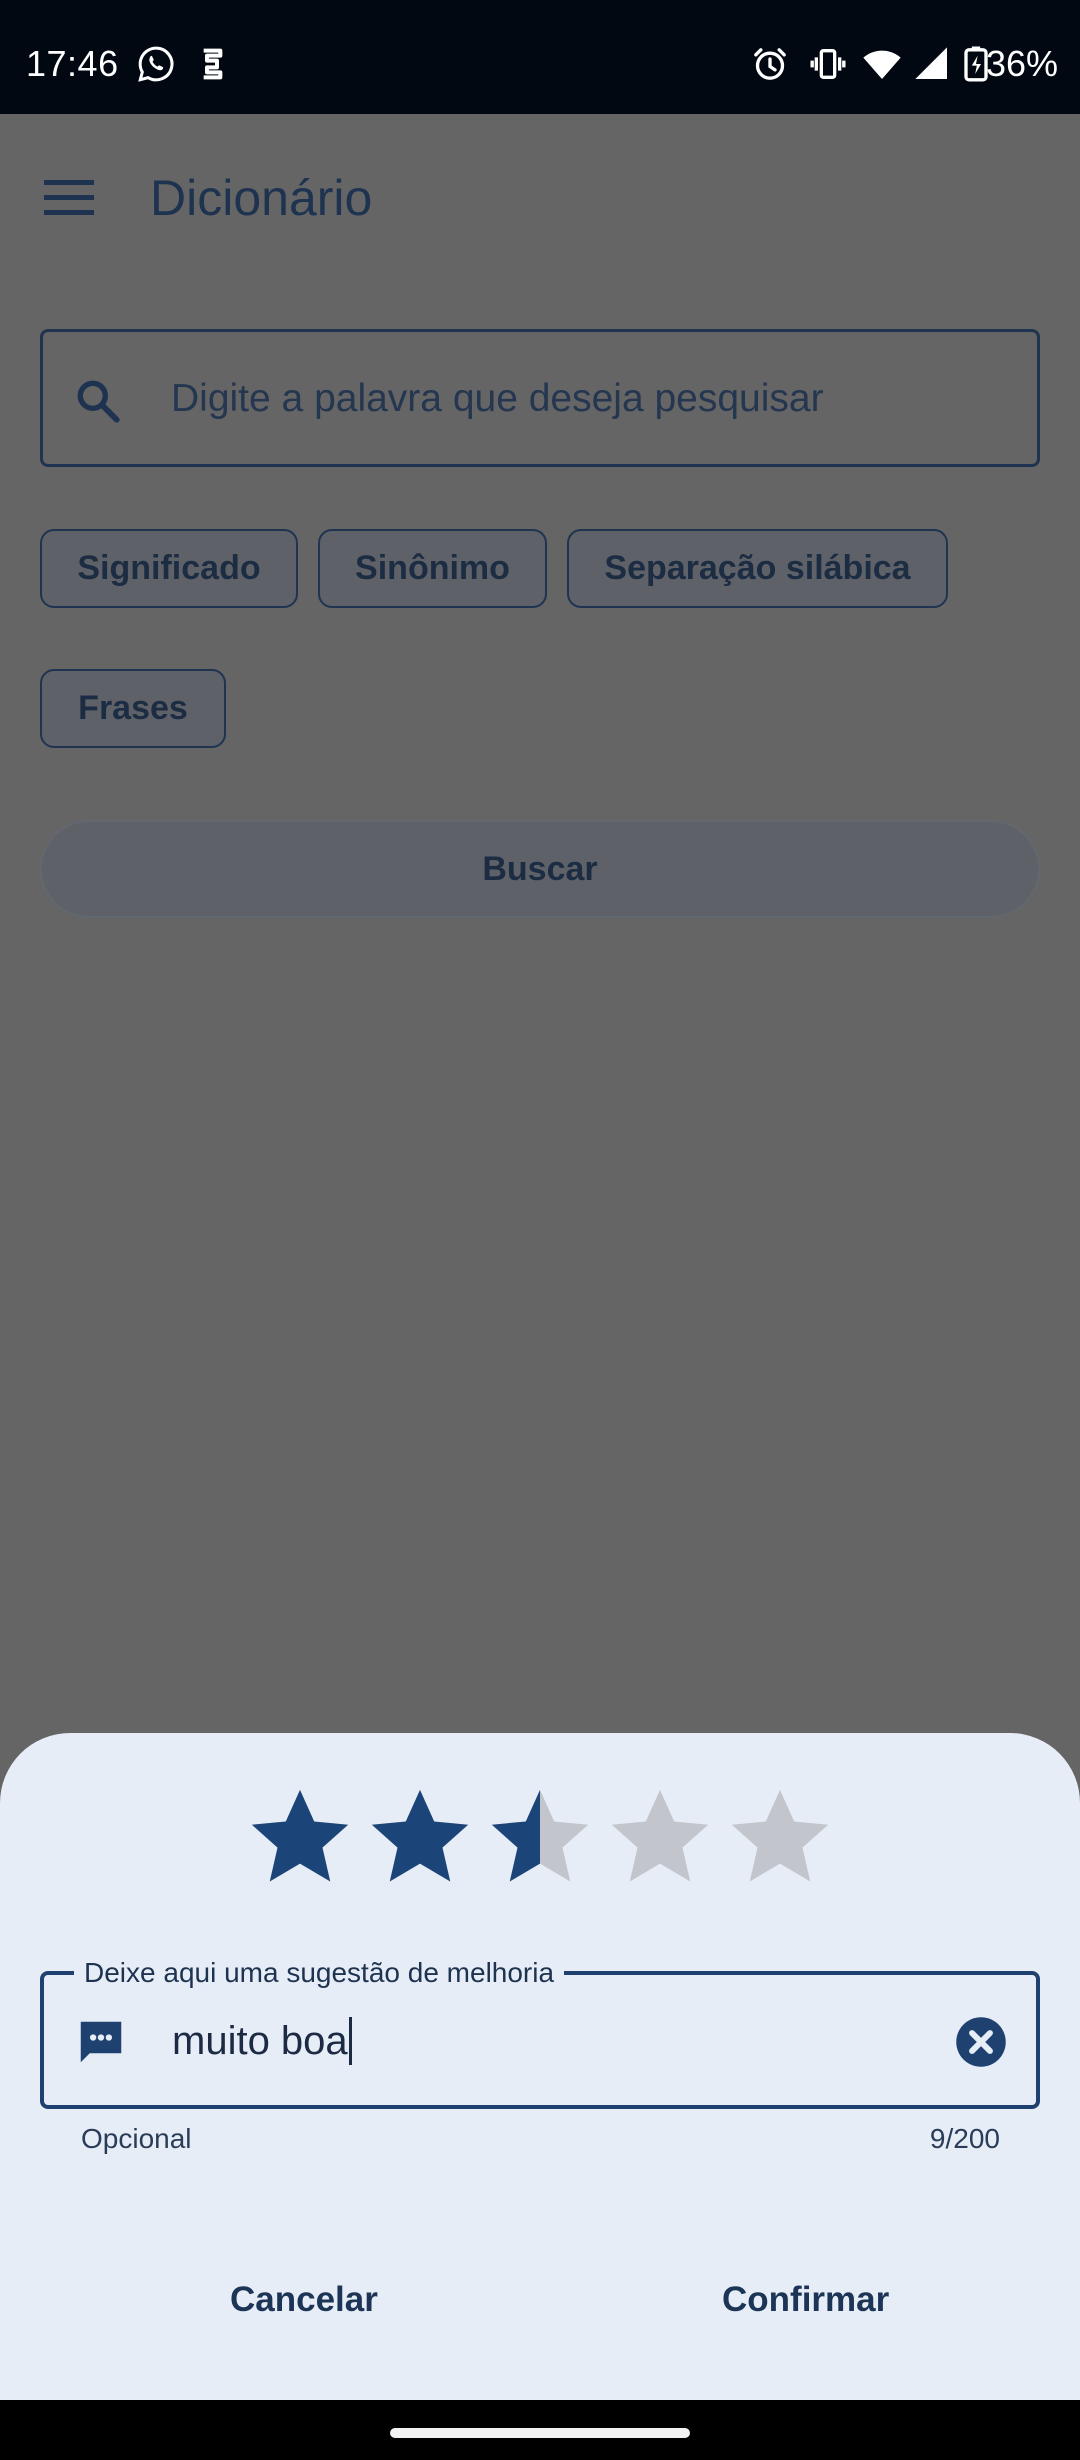 The image size is (1080, 2460). What do you see at coordinates (540, 57) in the screenshot?
I see `status-bar: 17:46 36%` at bounding box center [540, 57].